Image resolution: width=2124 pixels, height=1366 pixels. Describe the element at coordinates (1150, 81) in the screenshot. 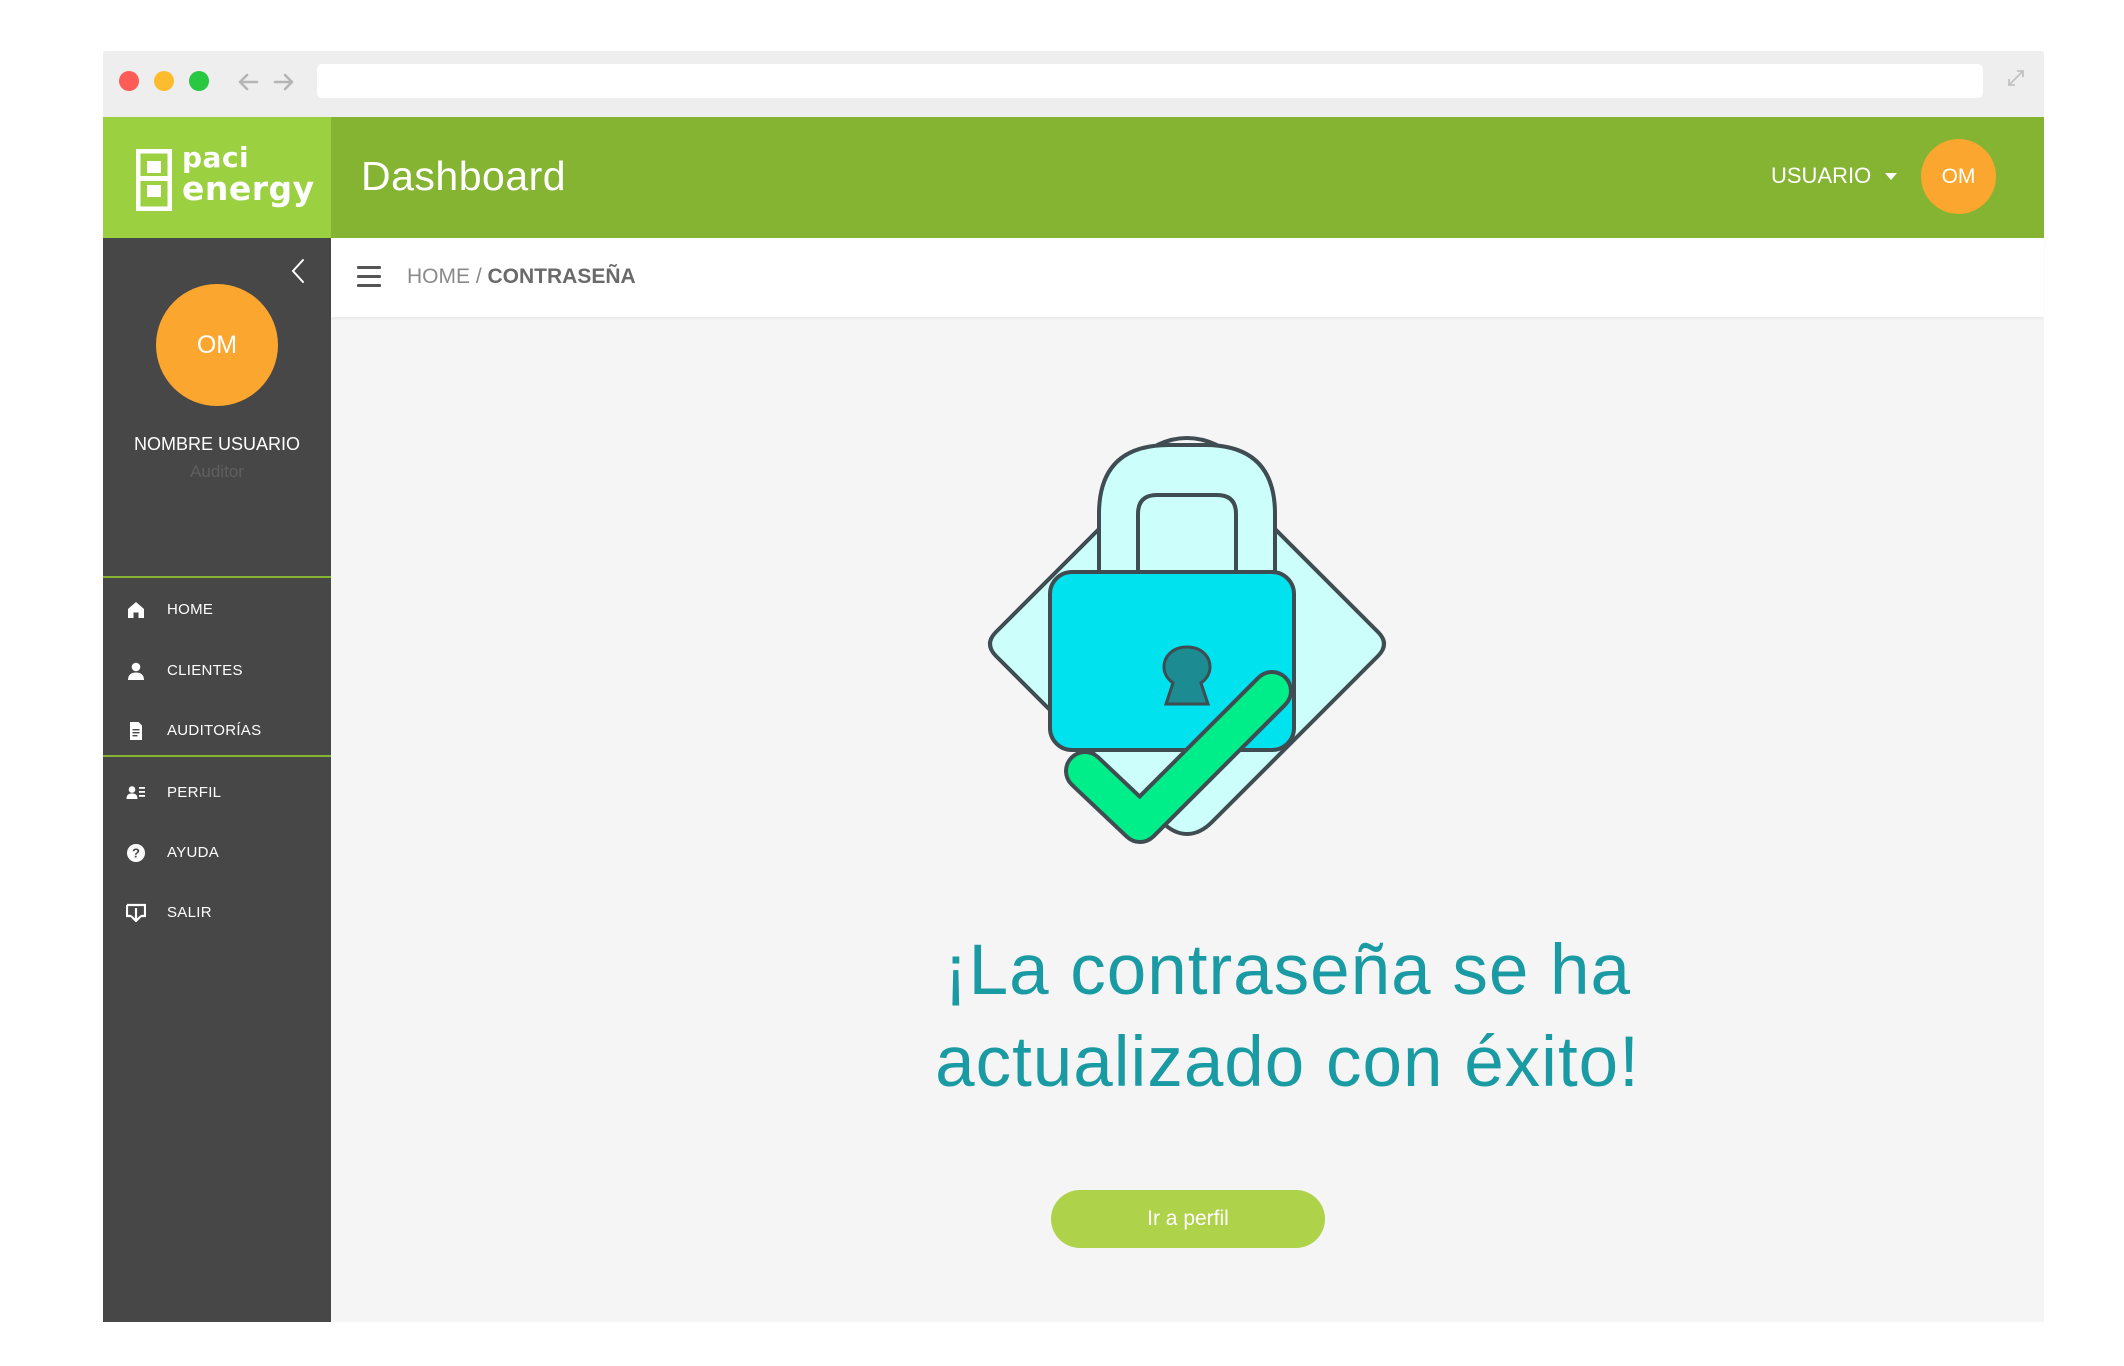

I see `address-bar` at that location.